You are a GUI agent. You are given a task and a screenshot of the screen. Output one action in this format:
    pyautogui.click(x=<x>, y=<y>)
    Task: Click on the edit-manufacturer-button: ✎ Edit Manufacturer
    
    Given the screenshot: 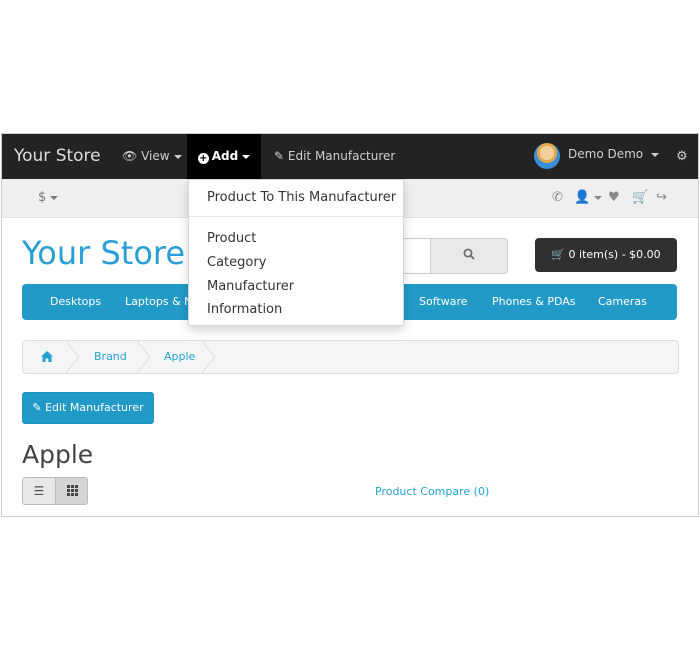 What is the action you would take?
    pyautogui.click(x=88, y=408)
    